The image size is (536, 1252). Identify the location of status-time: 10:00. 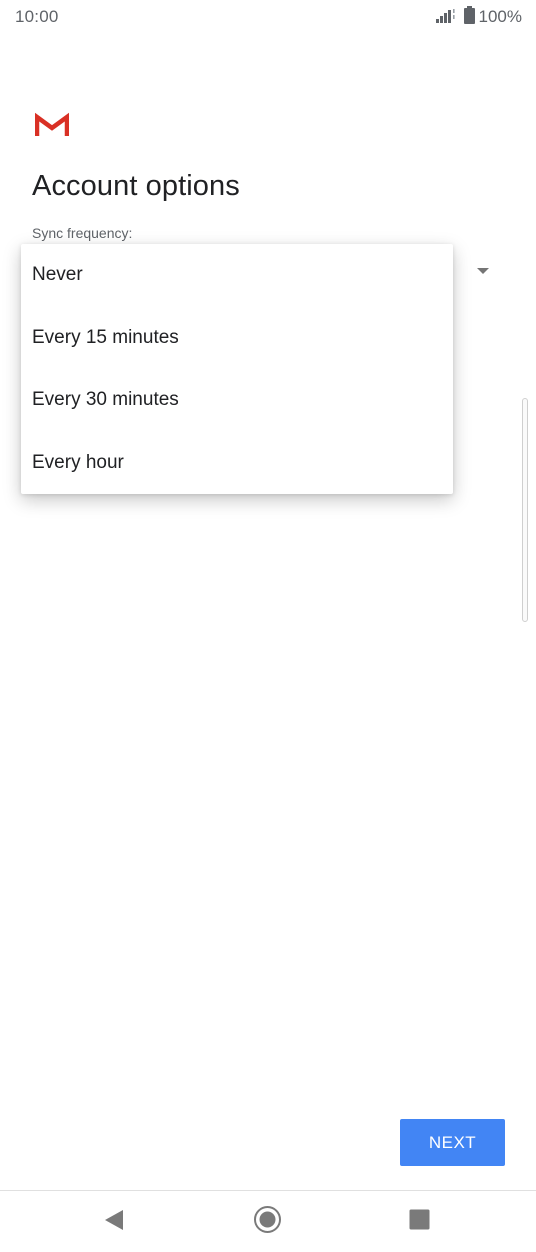
(37, 16).